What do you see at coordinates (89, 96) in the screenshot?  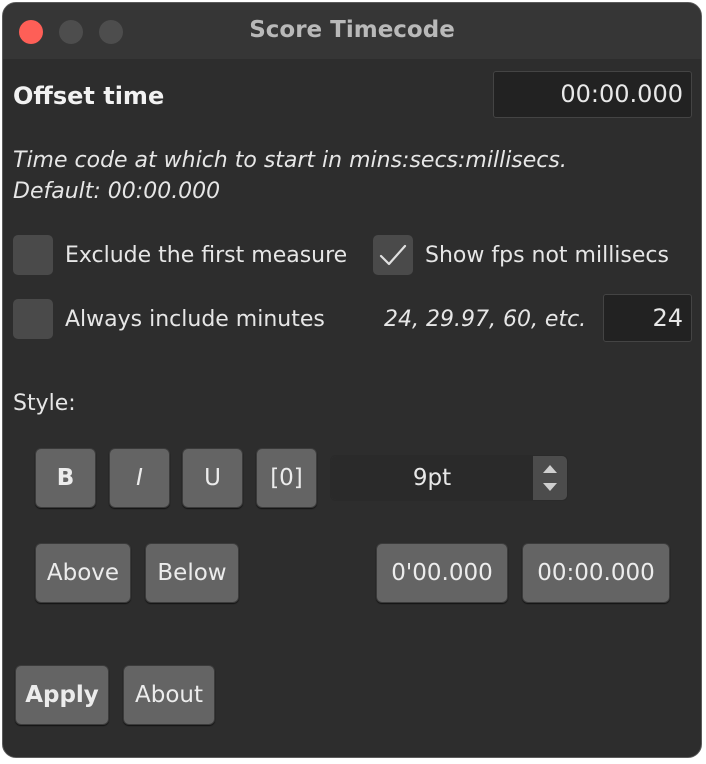 I see `offset-time-label: Offset time` at bounding box center [89, 96].